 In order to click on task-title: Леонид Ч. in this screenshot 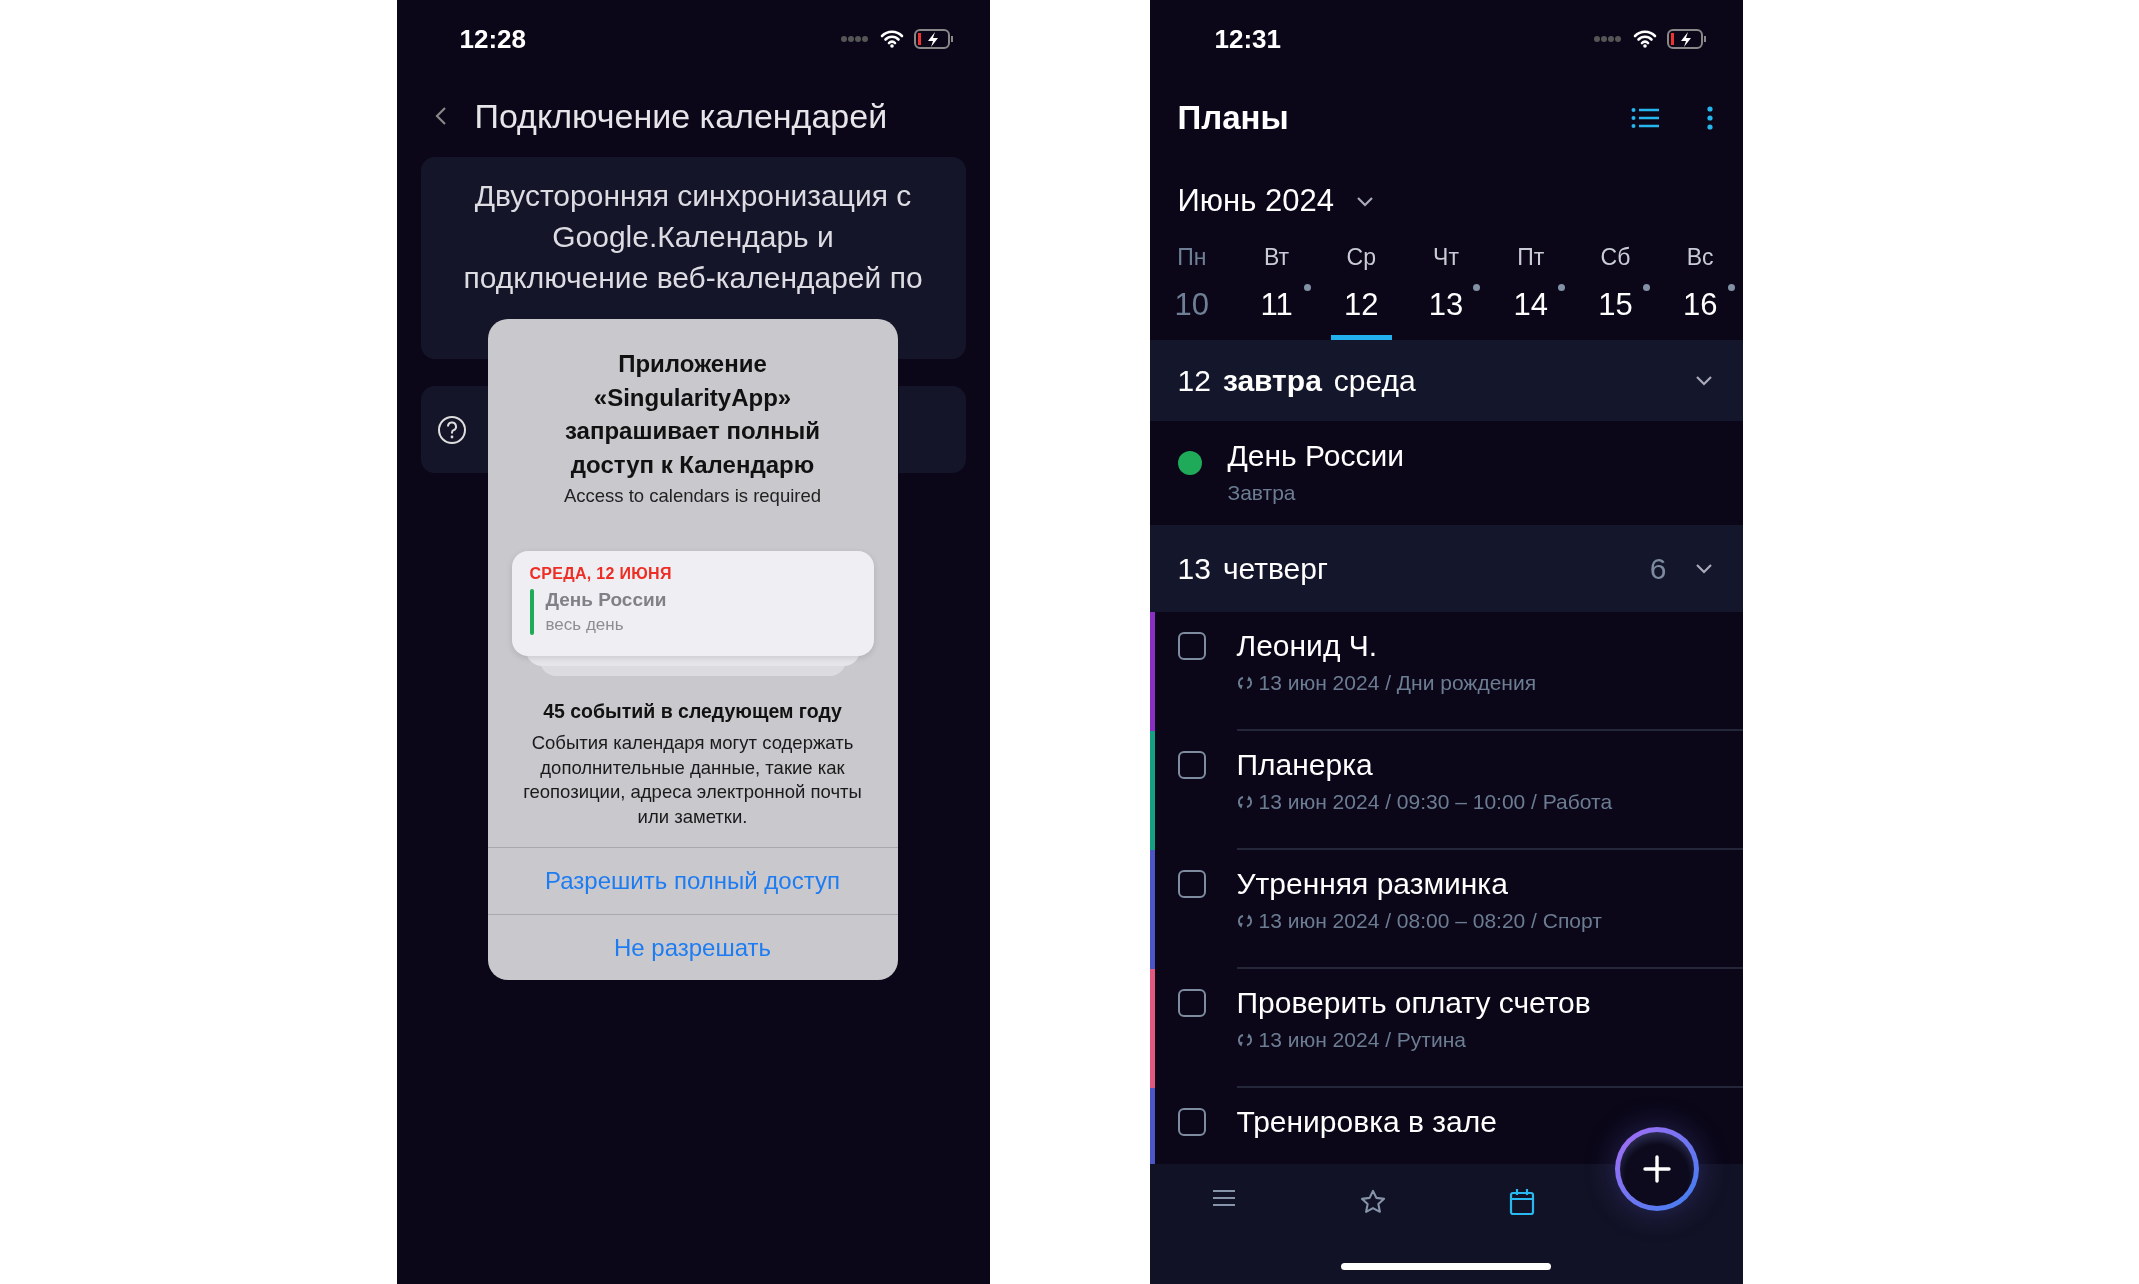, I will do `click(1307, 646)`.